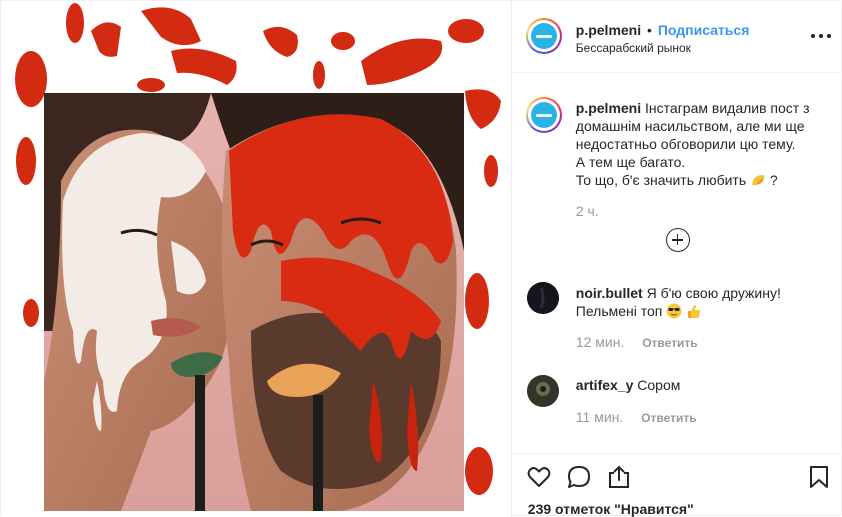 This screenshot has width=842, height=517. I want to click on post-actions: 239 отметок "Нравится", so click(676, 485).